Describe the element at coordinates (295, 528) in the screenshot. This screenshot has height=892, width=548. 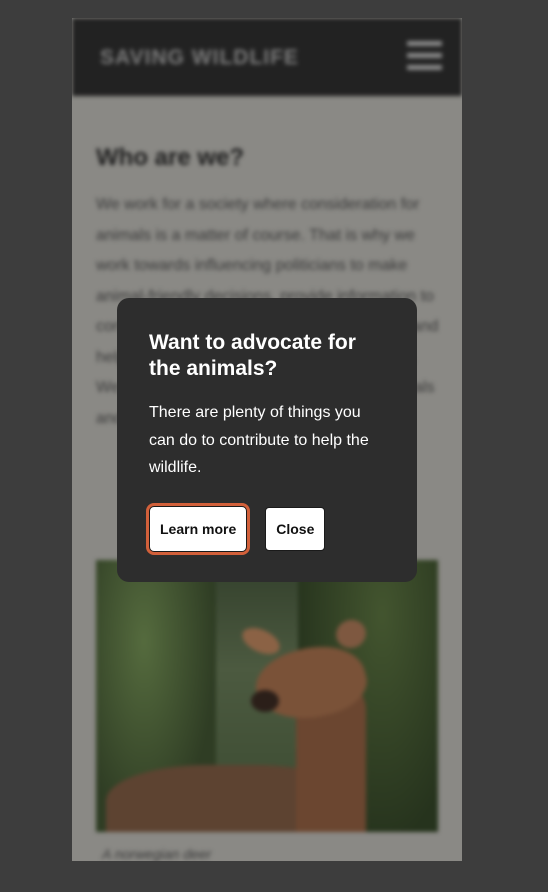
I see `close-button: Close` at that location.